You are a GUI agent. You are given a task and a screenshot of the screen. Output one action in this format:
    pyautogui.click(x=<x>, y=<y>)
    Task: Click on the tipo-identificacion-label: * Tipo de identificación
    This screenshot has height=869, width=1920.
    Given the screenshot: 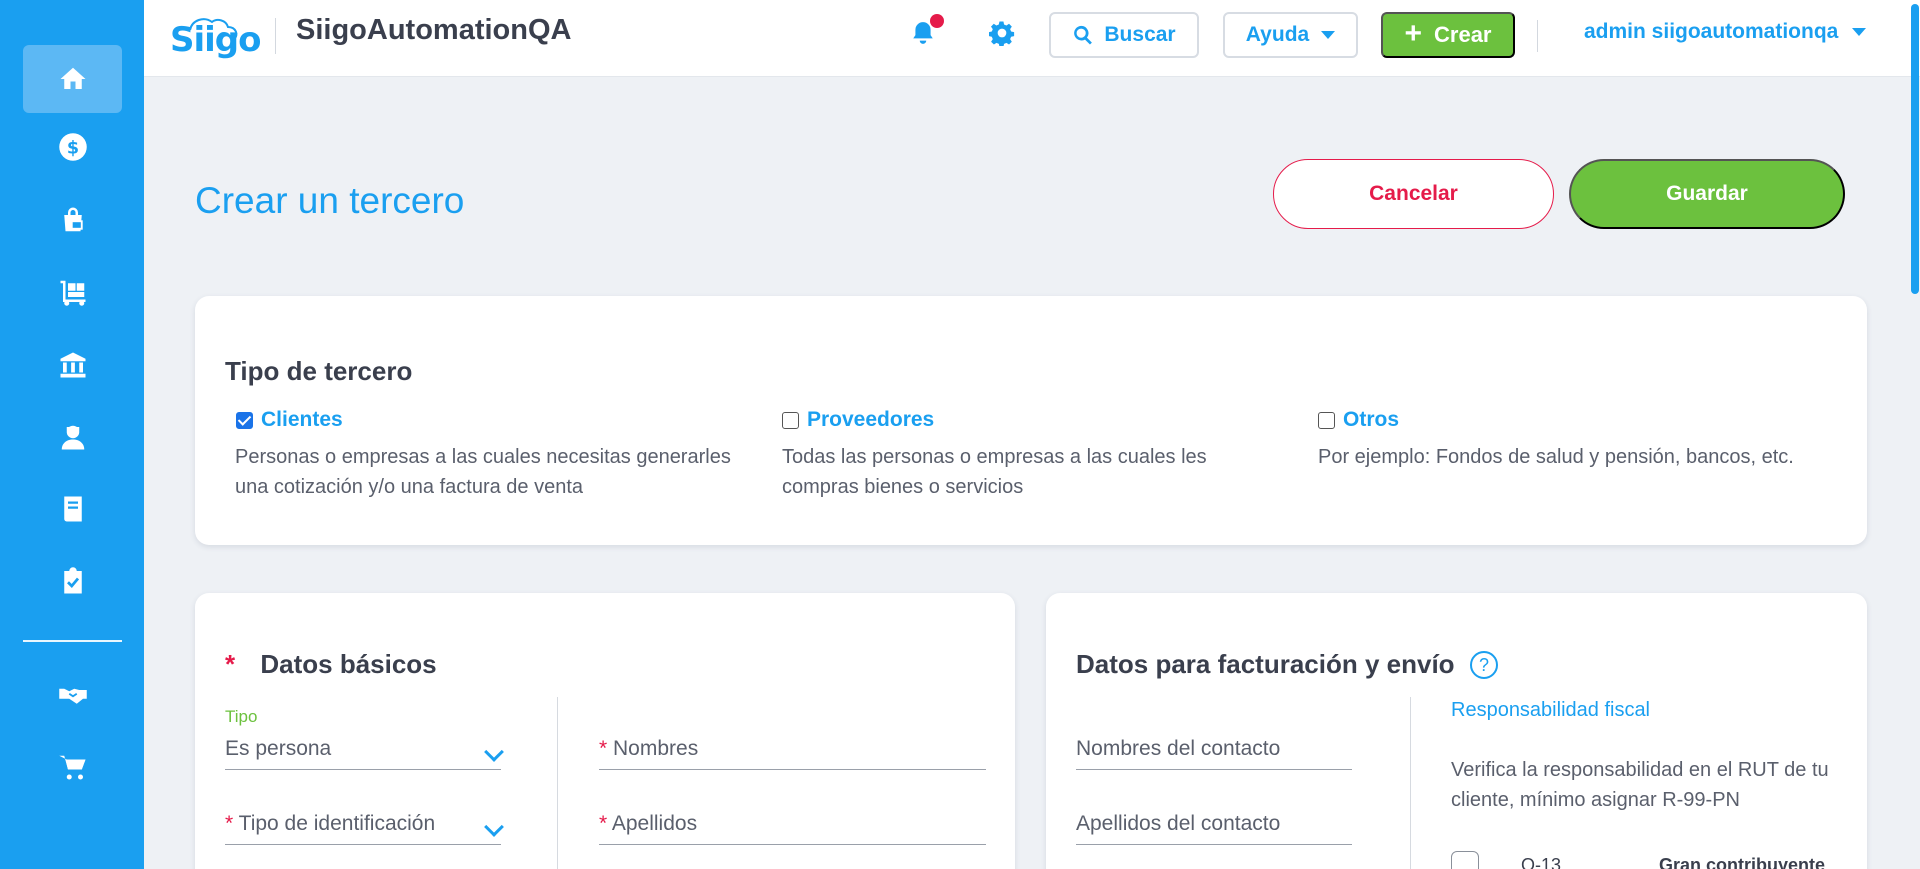 What is the action you would take?
    pyautogui.click(x=330, y=823)
    